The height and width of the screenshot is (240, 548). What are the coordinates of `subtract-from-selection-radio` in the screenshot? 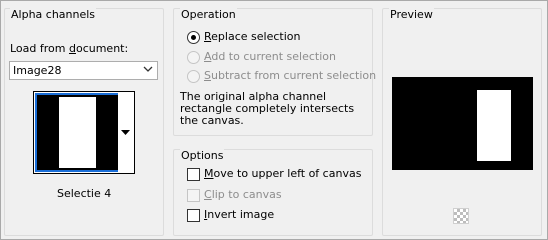 It's located at (193, 76).